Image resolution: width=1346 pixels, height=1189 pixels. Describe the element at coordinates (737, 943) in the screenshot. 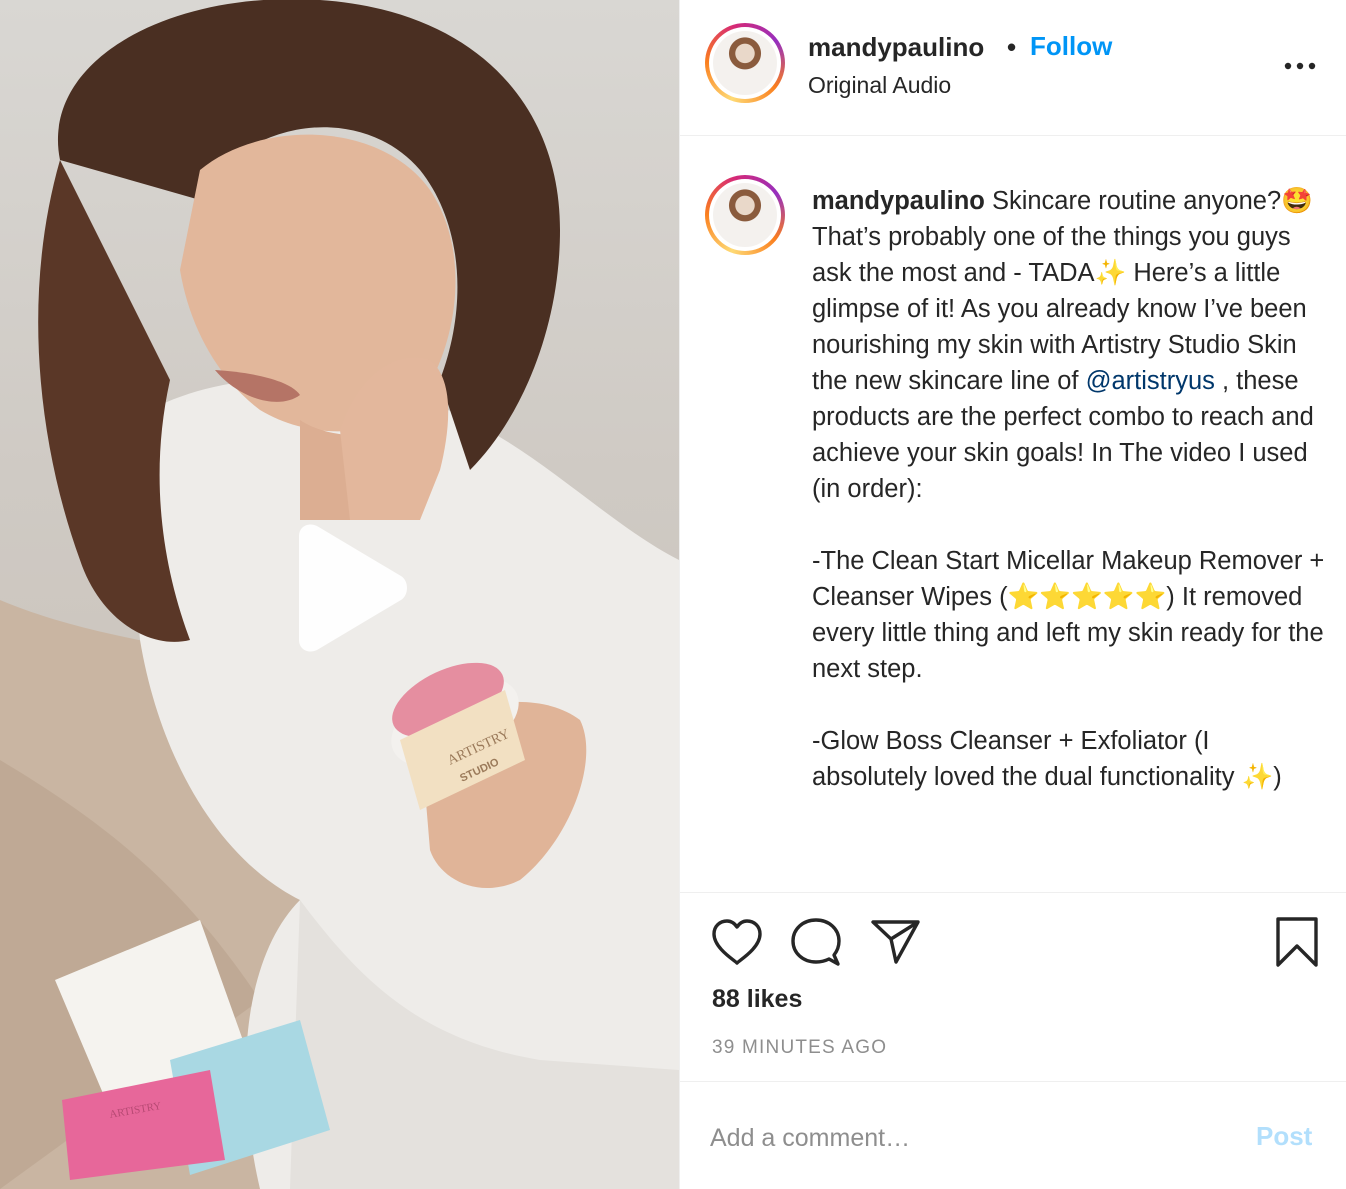

I see `heart-icon` at that location.